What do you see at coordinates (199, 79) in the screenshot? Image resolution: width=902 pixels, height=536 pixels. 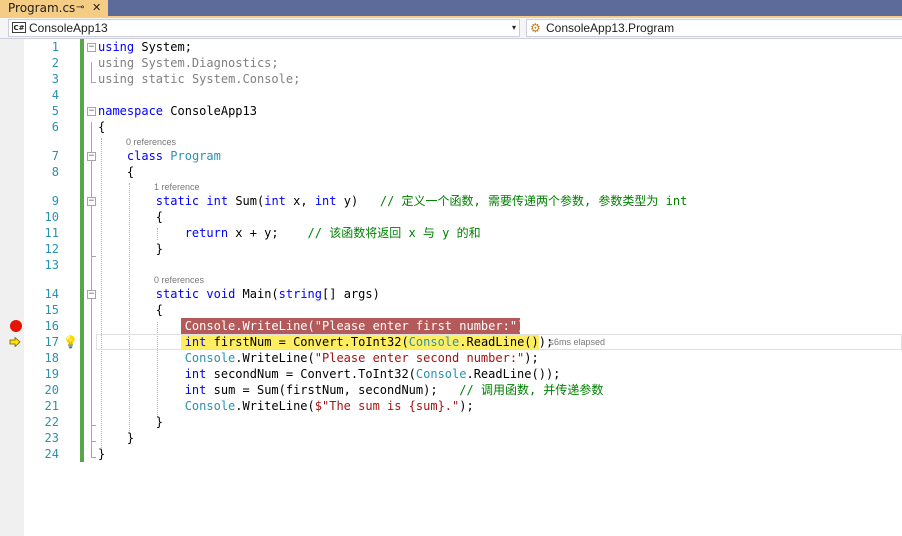 I see `code-text: using static System.Console;` at bounding box center [199, 79].